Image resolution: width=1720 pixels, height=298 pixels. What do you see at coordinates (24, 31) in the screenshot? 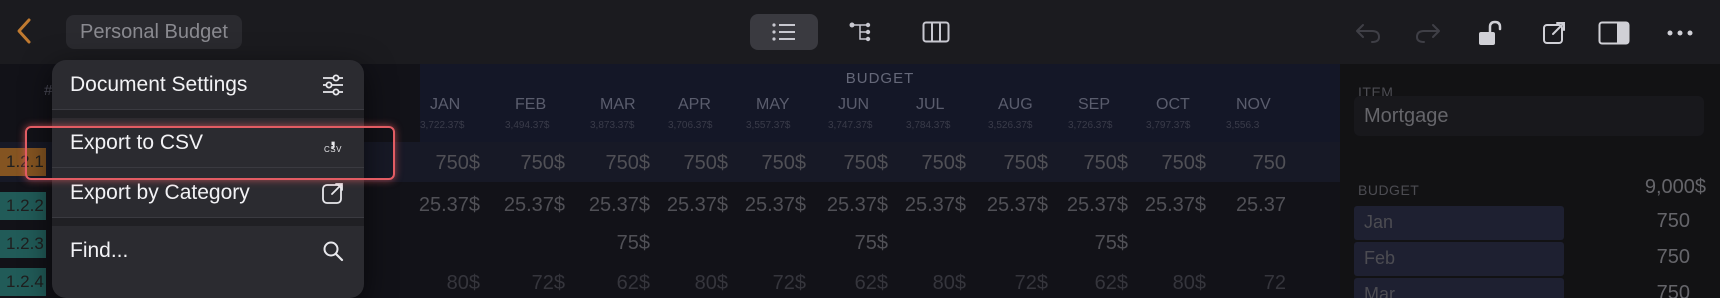
I see `chevron-left-icon` at bounding box center [24, 31].